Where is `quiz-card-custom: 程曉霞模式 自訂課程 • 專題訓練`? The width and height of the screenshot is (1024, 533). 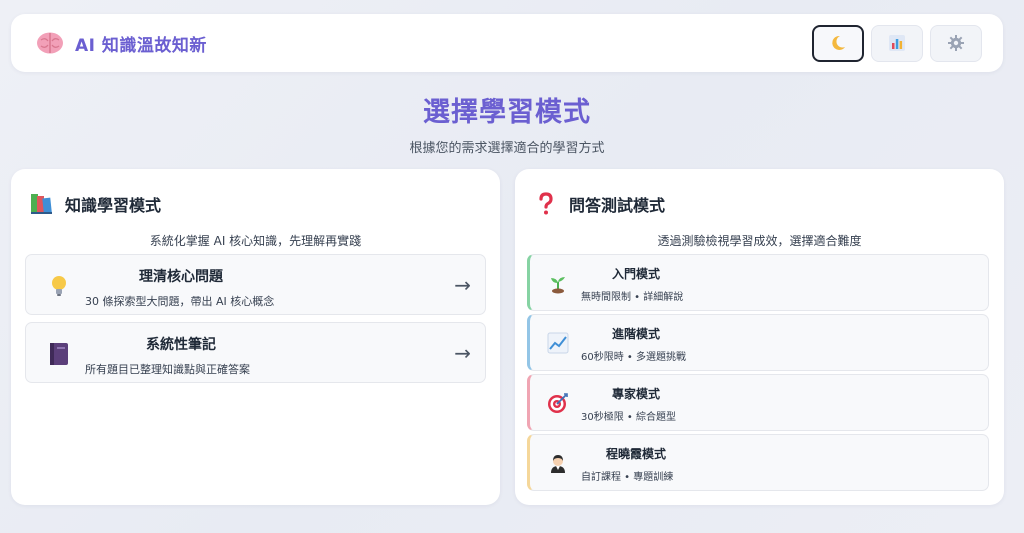
quiz-card-custom: 程曉霞模式 自訂課程 • 專題訓練 is located at coordinates (758, 462).